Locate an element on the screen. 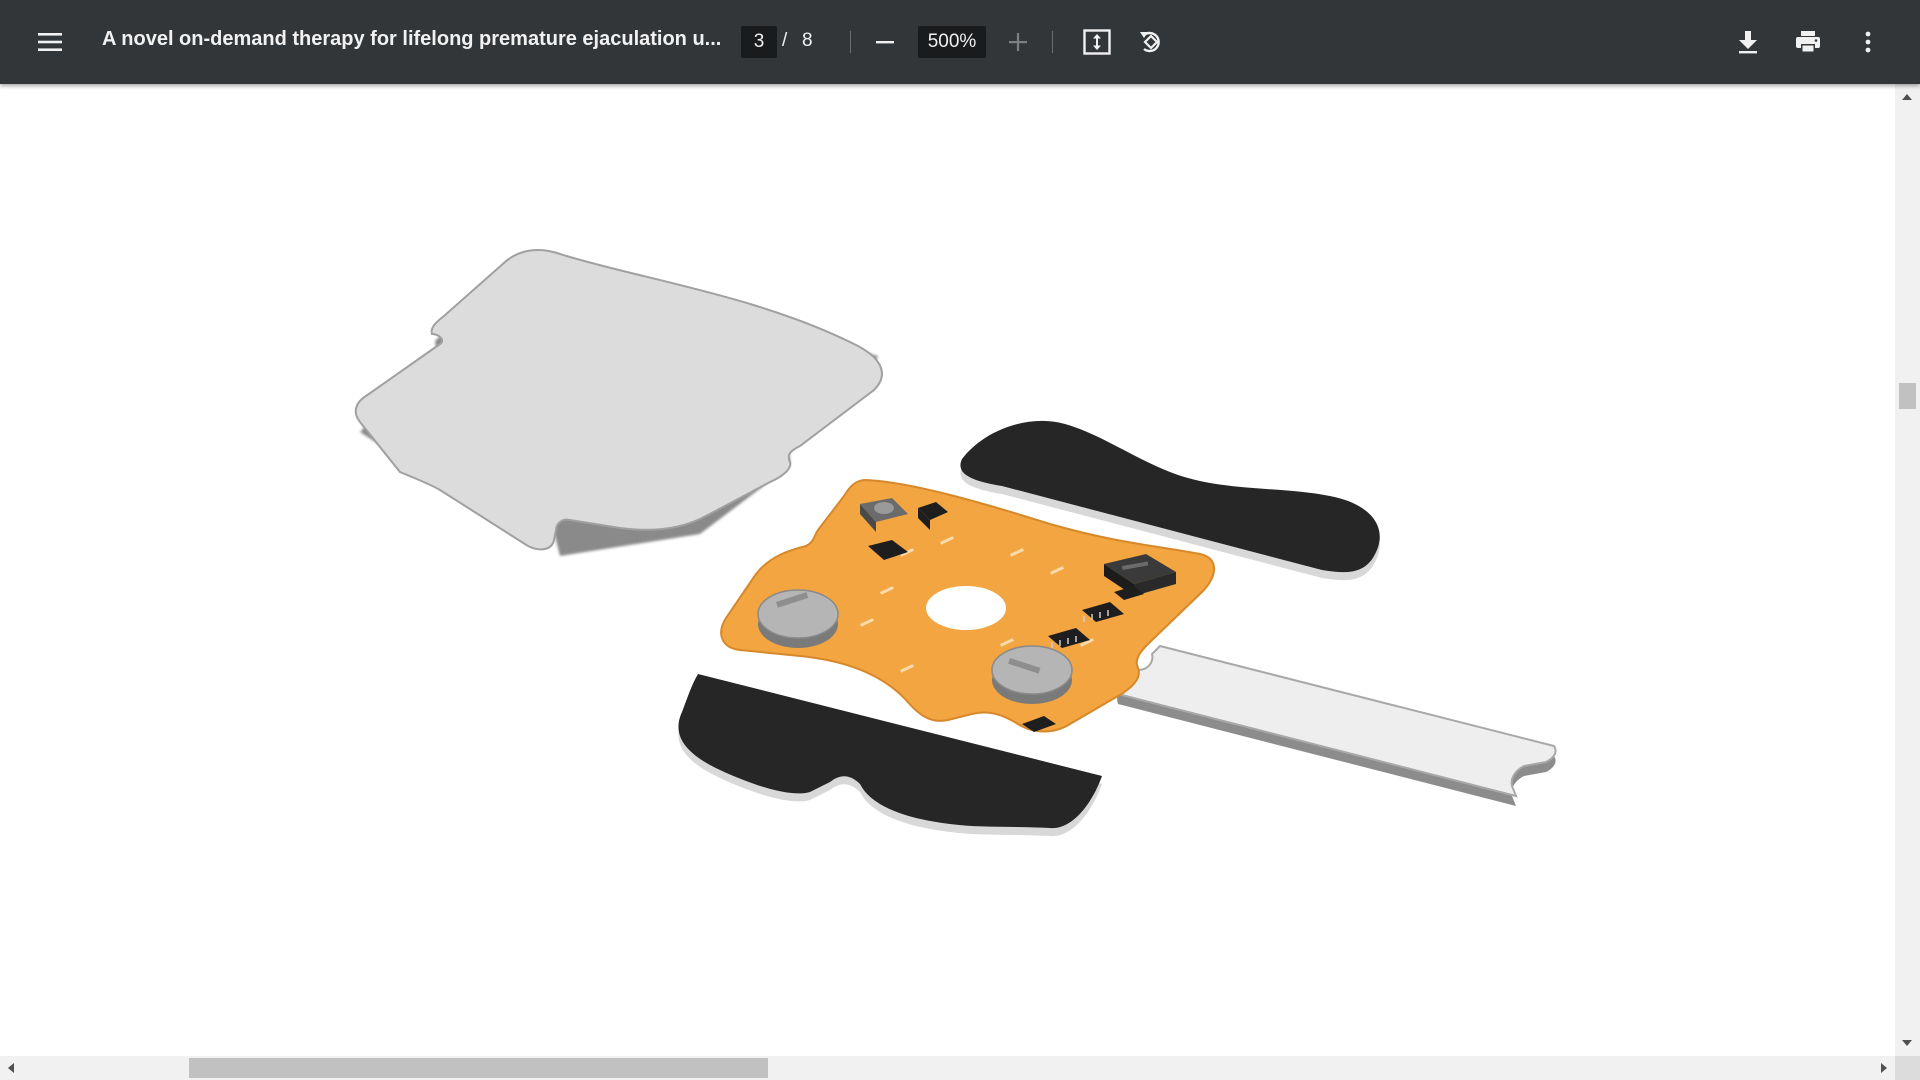  download-button is located at coordinates (1748, 42).